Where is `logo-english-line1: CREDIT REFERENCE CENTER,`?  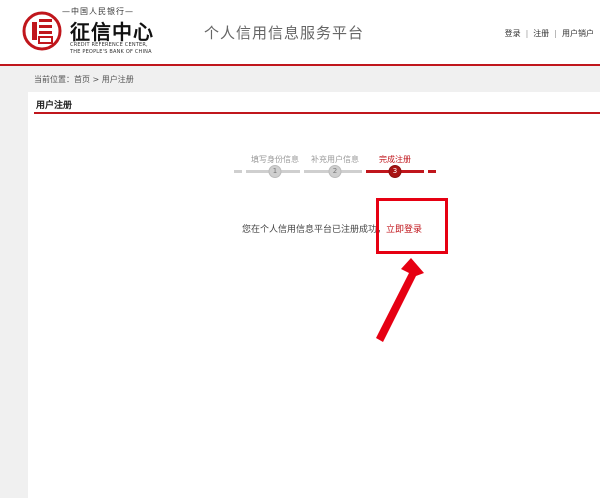 logo-english-line1: CREDIT REFERENCE CENTER, is located at coordinates (109, 45).